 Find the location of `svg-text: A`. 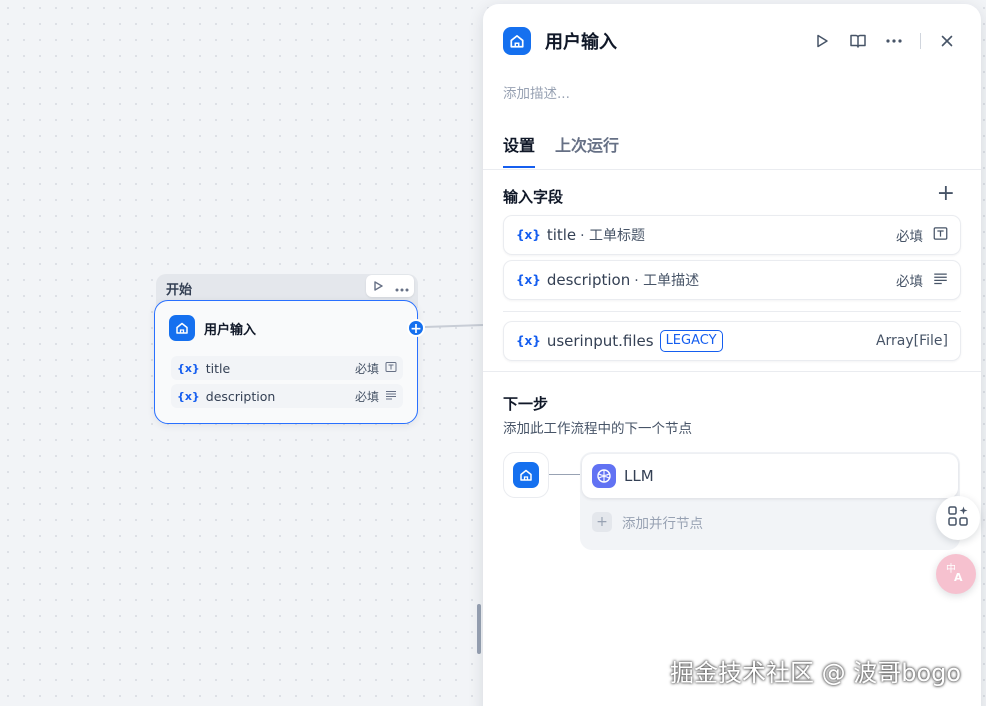

svg-text: A is located at coordinates (958, 577).